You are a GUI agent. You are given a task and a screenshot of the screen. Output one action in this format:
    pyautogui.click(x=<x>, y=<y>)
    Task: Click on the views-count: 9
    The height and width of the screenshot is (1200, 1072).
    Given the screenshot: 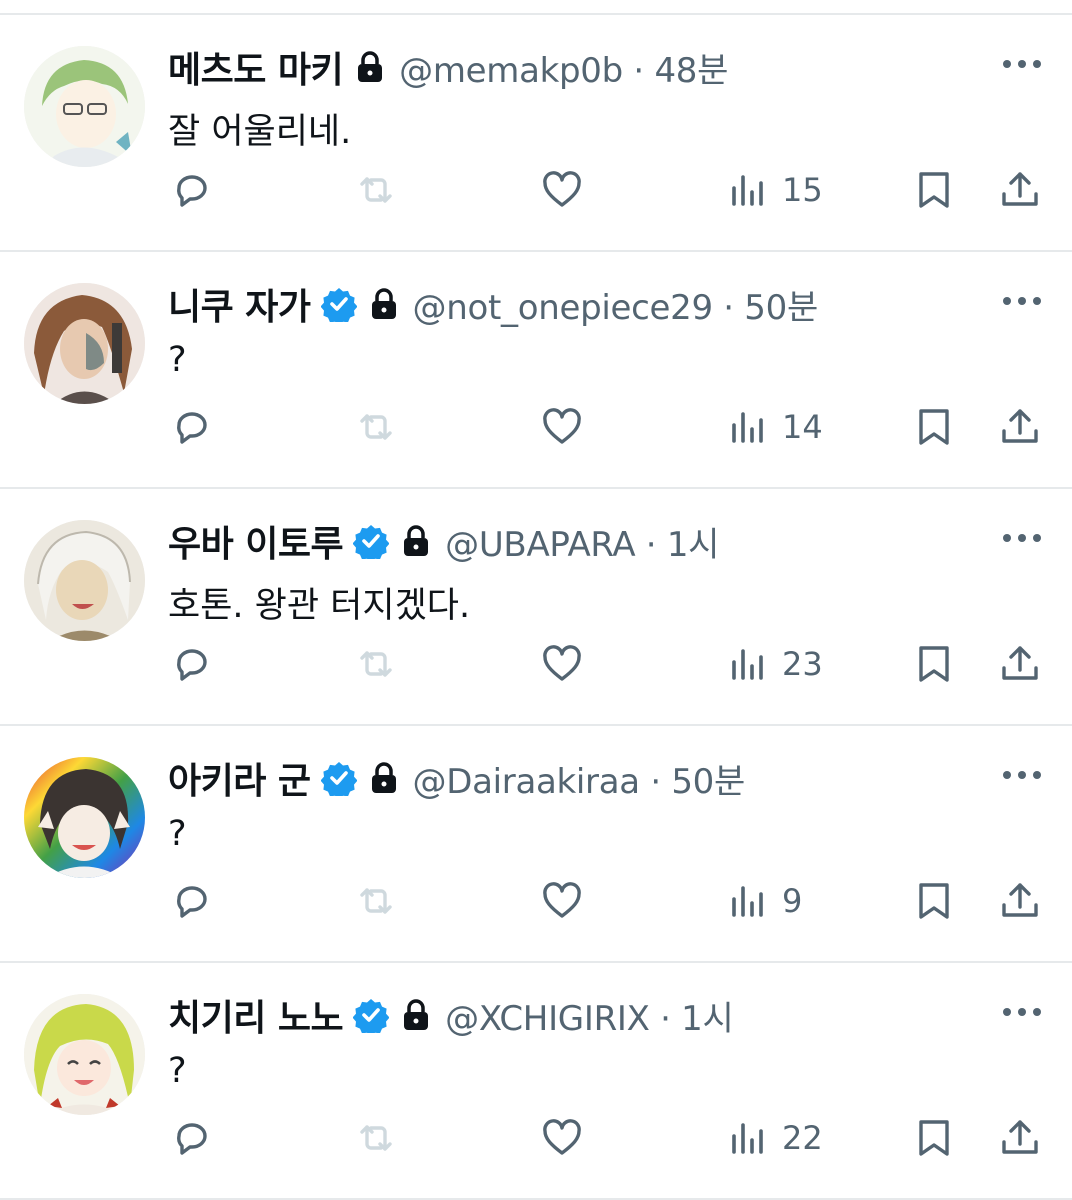 What is the action you would take?
    pyautogui.click(x=792, y=901)
    